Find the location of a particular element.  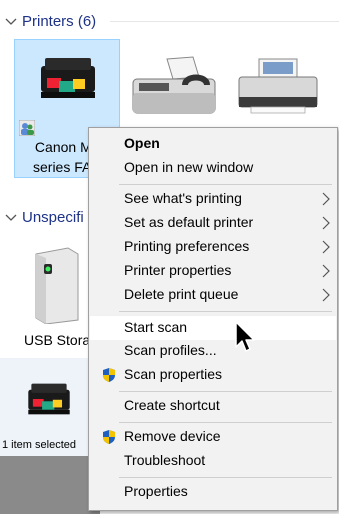

menu-item-delete-print-queue: Delete print queue is located at coordinates (213, 295).